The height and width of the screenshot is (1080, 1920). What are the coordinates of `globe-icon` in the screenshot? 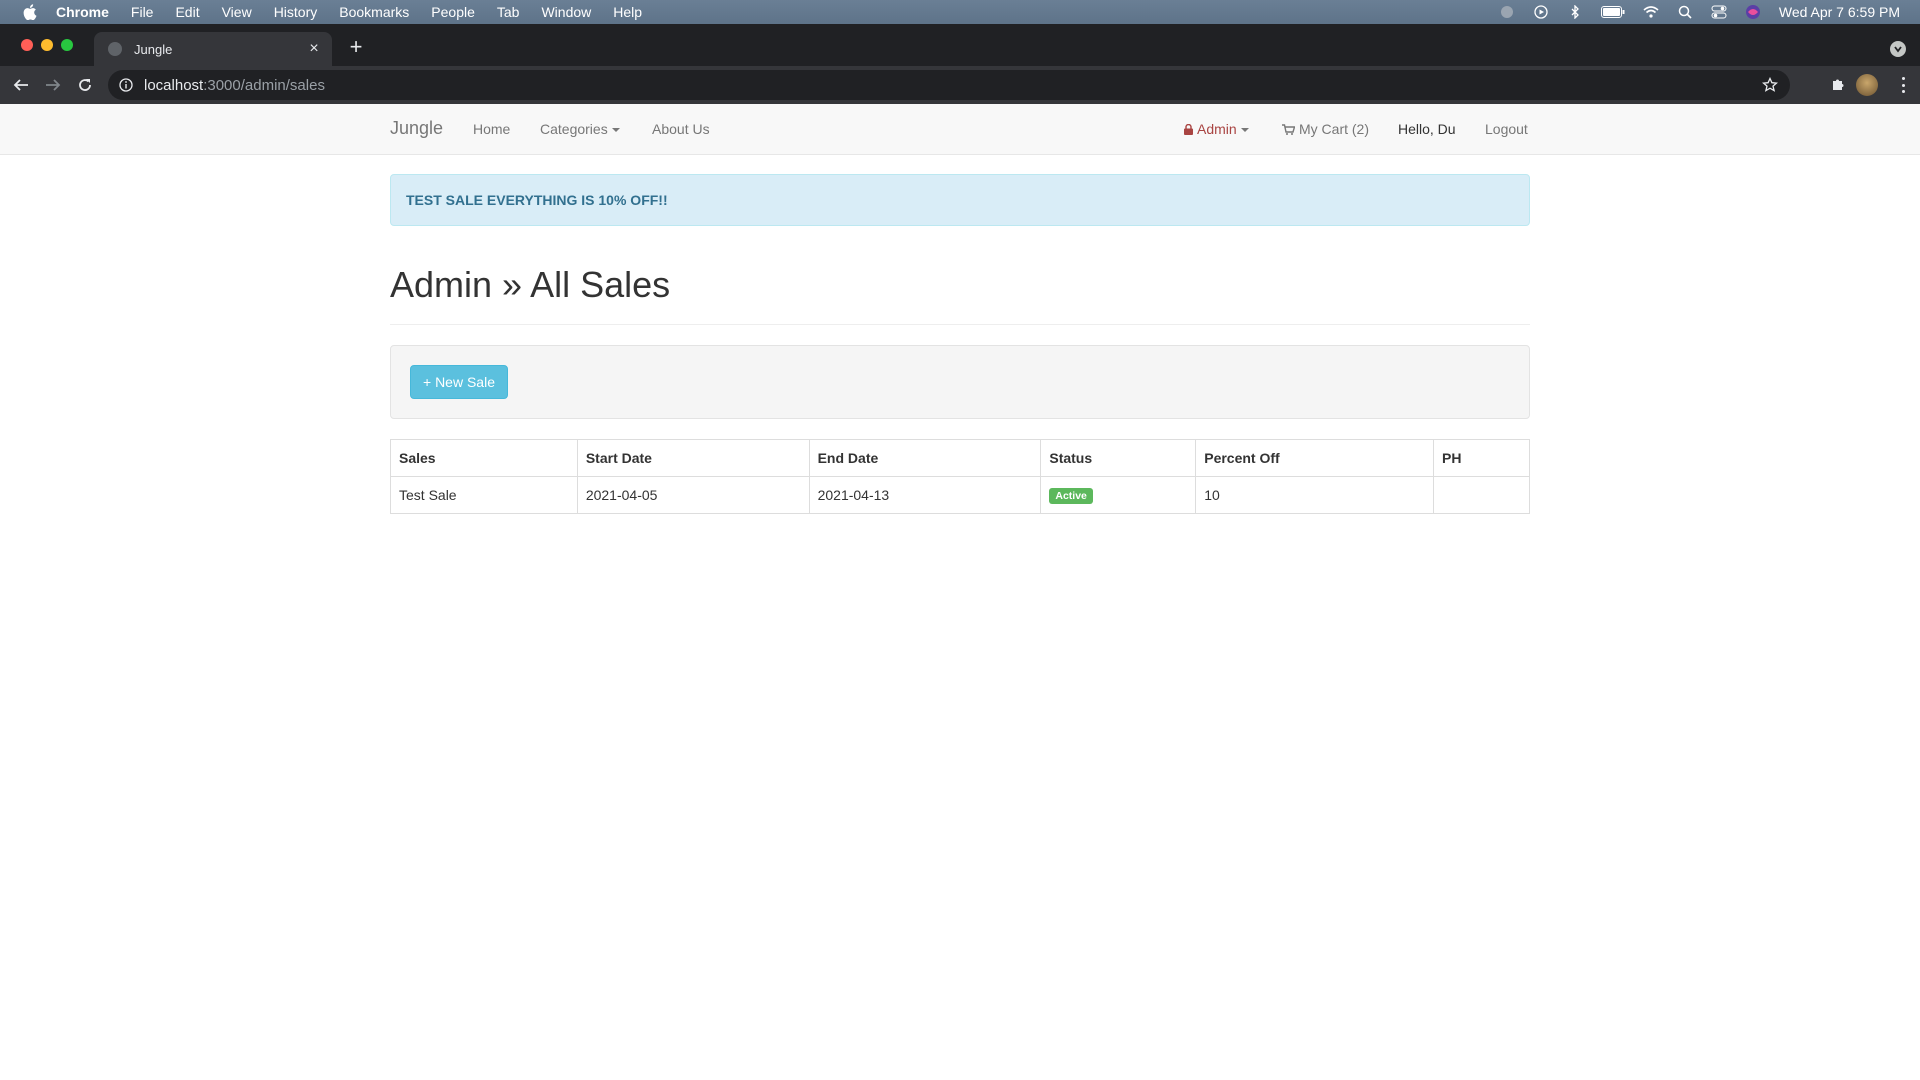 It's located at (115, 49).